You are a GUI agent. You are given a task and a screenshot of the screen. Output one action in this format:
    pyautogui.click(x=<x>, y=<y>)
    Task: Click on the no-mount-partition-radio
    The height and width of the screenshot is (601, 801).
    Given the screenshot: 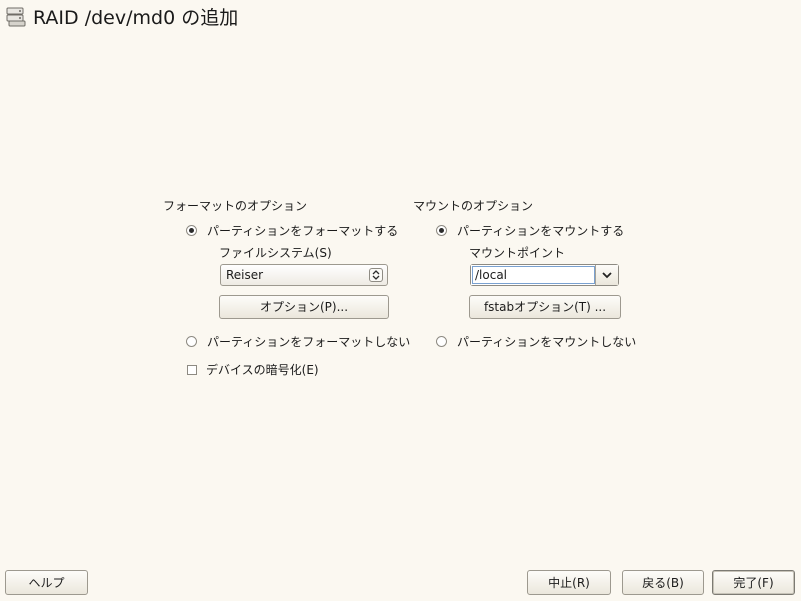 What is the action you would take?
    pyautogui.click(x=441, y=341)
    